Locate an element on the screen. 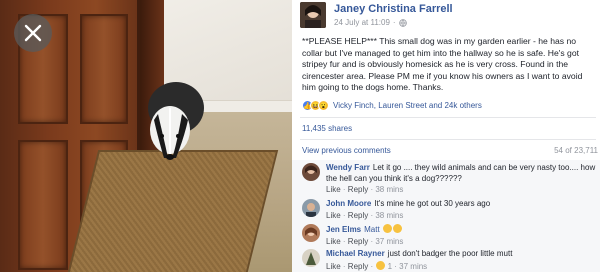 The image size is (600, 272). shares-link: 11,435 shares is located at coordinates (327, 128).